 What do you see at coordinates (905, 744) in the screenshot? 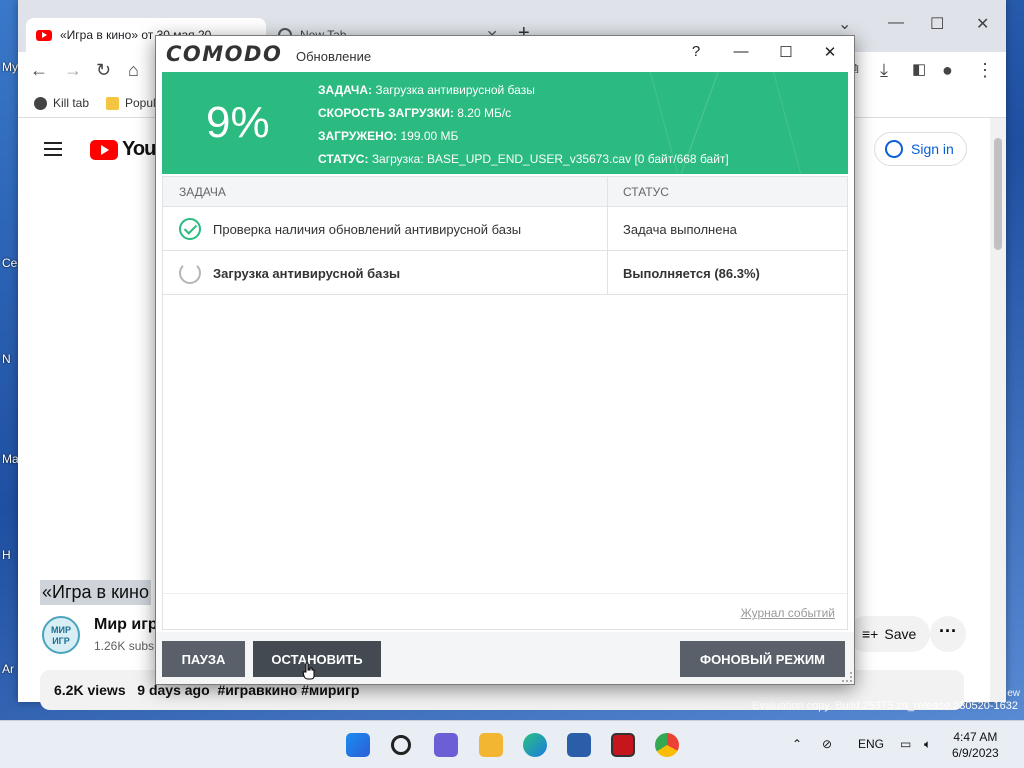
I see `display-icon: ▭` at bounding box center [905, 744].